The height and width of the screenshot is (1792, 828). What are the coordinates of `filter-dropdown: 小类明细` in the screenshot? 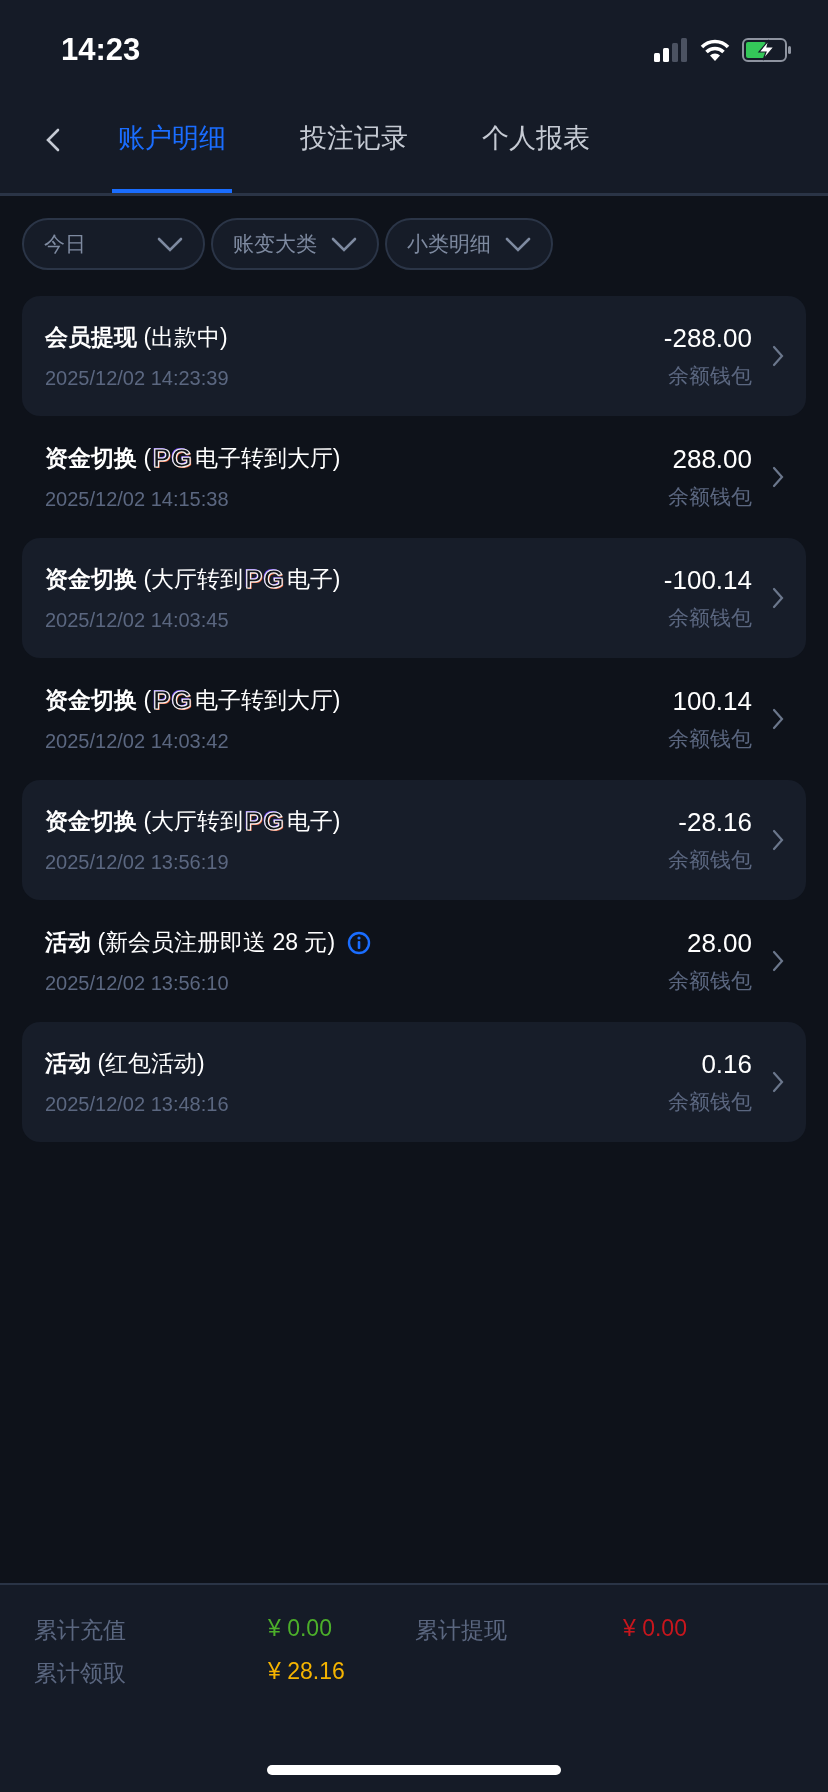 It's located at (469, 244).